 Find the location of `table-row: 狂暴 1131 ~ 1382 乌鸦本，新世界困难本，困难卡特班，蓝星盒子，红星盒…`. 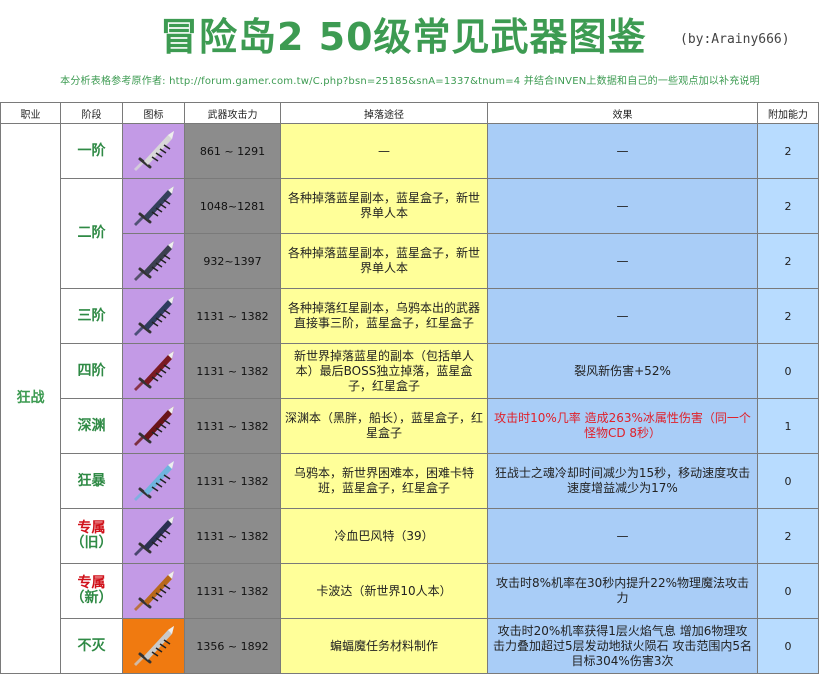

table-row: 狂暴 1131 ~ 1382 乌鸦本，新世界困难本，困难卡特班，蓝星盒子，红星盒… is located at coordinates (410, 481).